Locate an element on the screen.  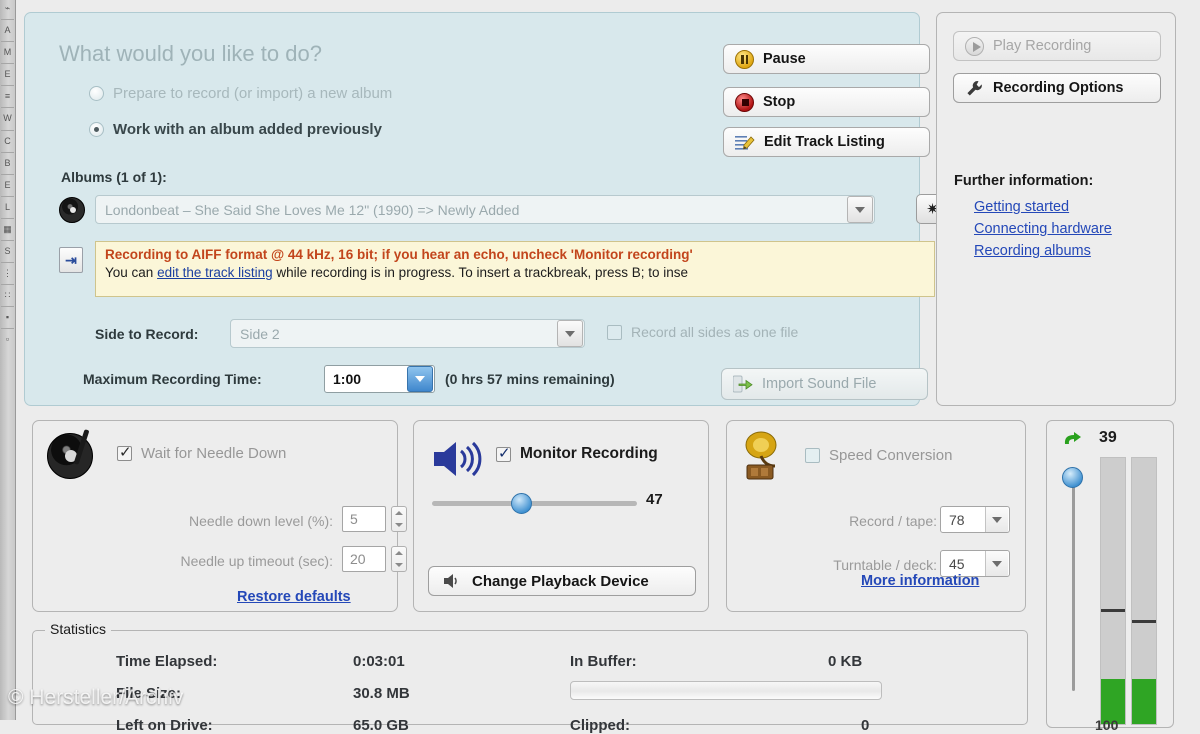
volume-slider-knob is located at coordinates (521, 503).